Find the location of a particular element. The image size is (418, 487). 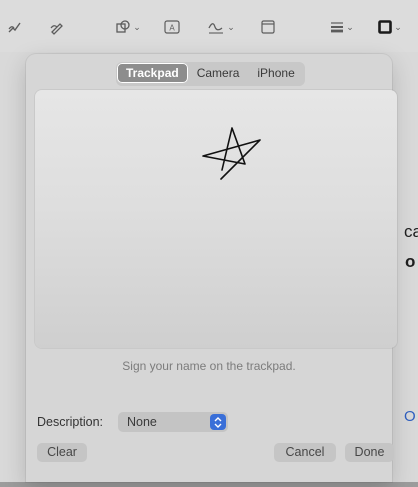

signature-stroke is located at coordinates (231, 153).